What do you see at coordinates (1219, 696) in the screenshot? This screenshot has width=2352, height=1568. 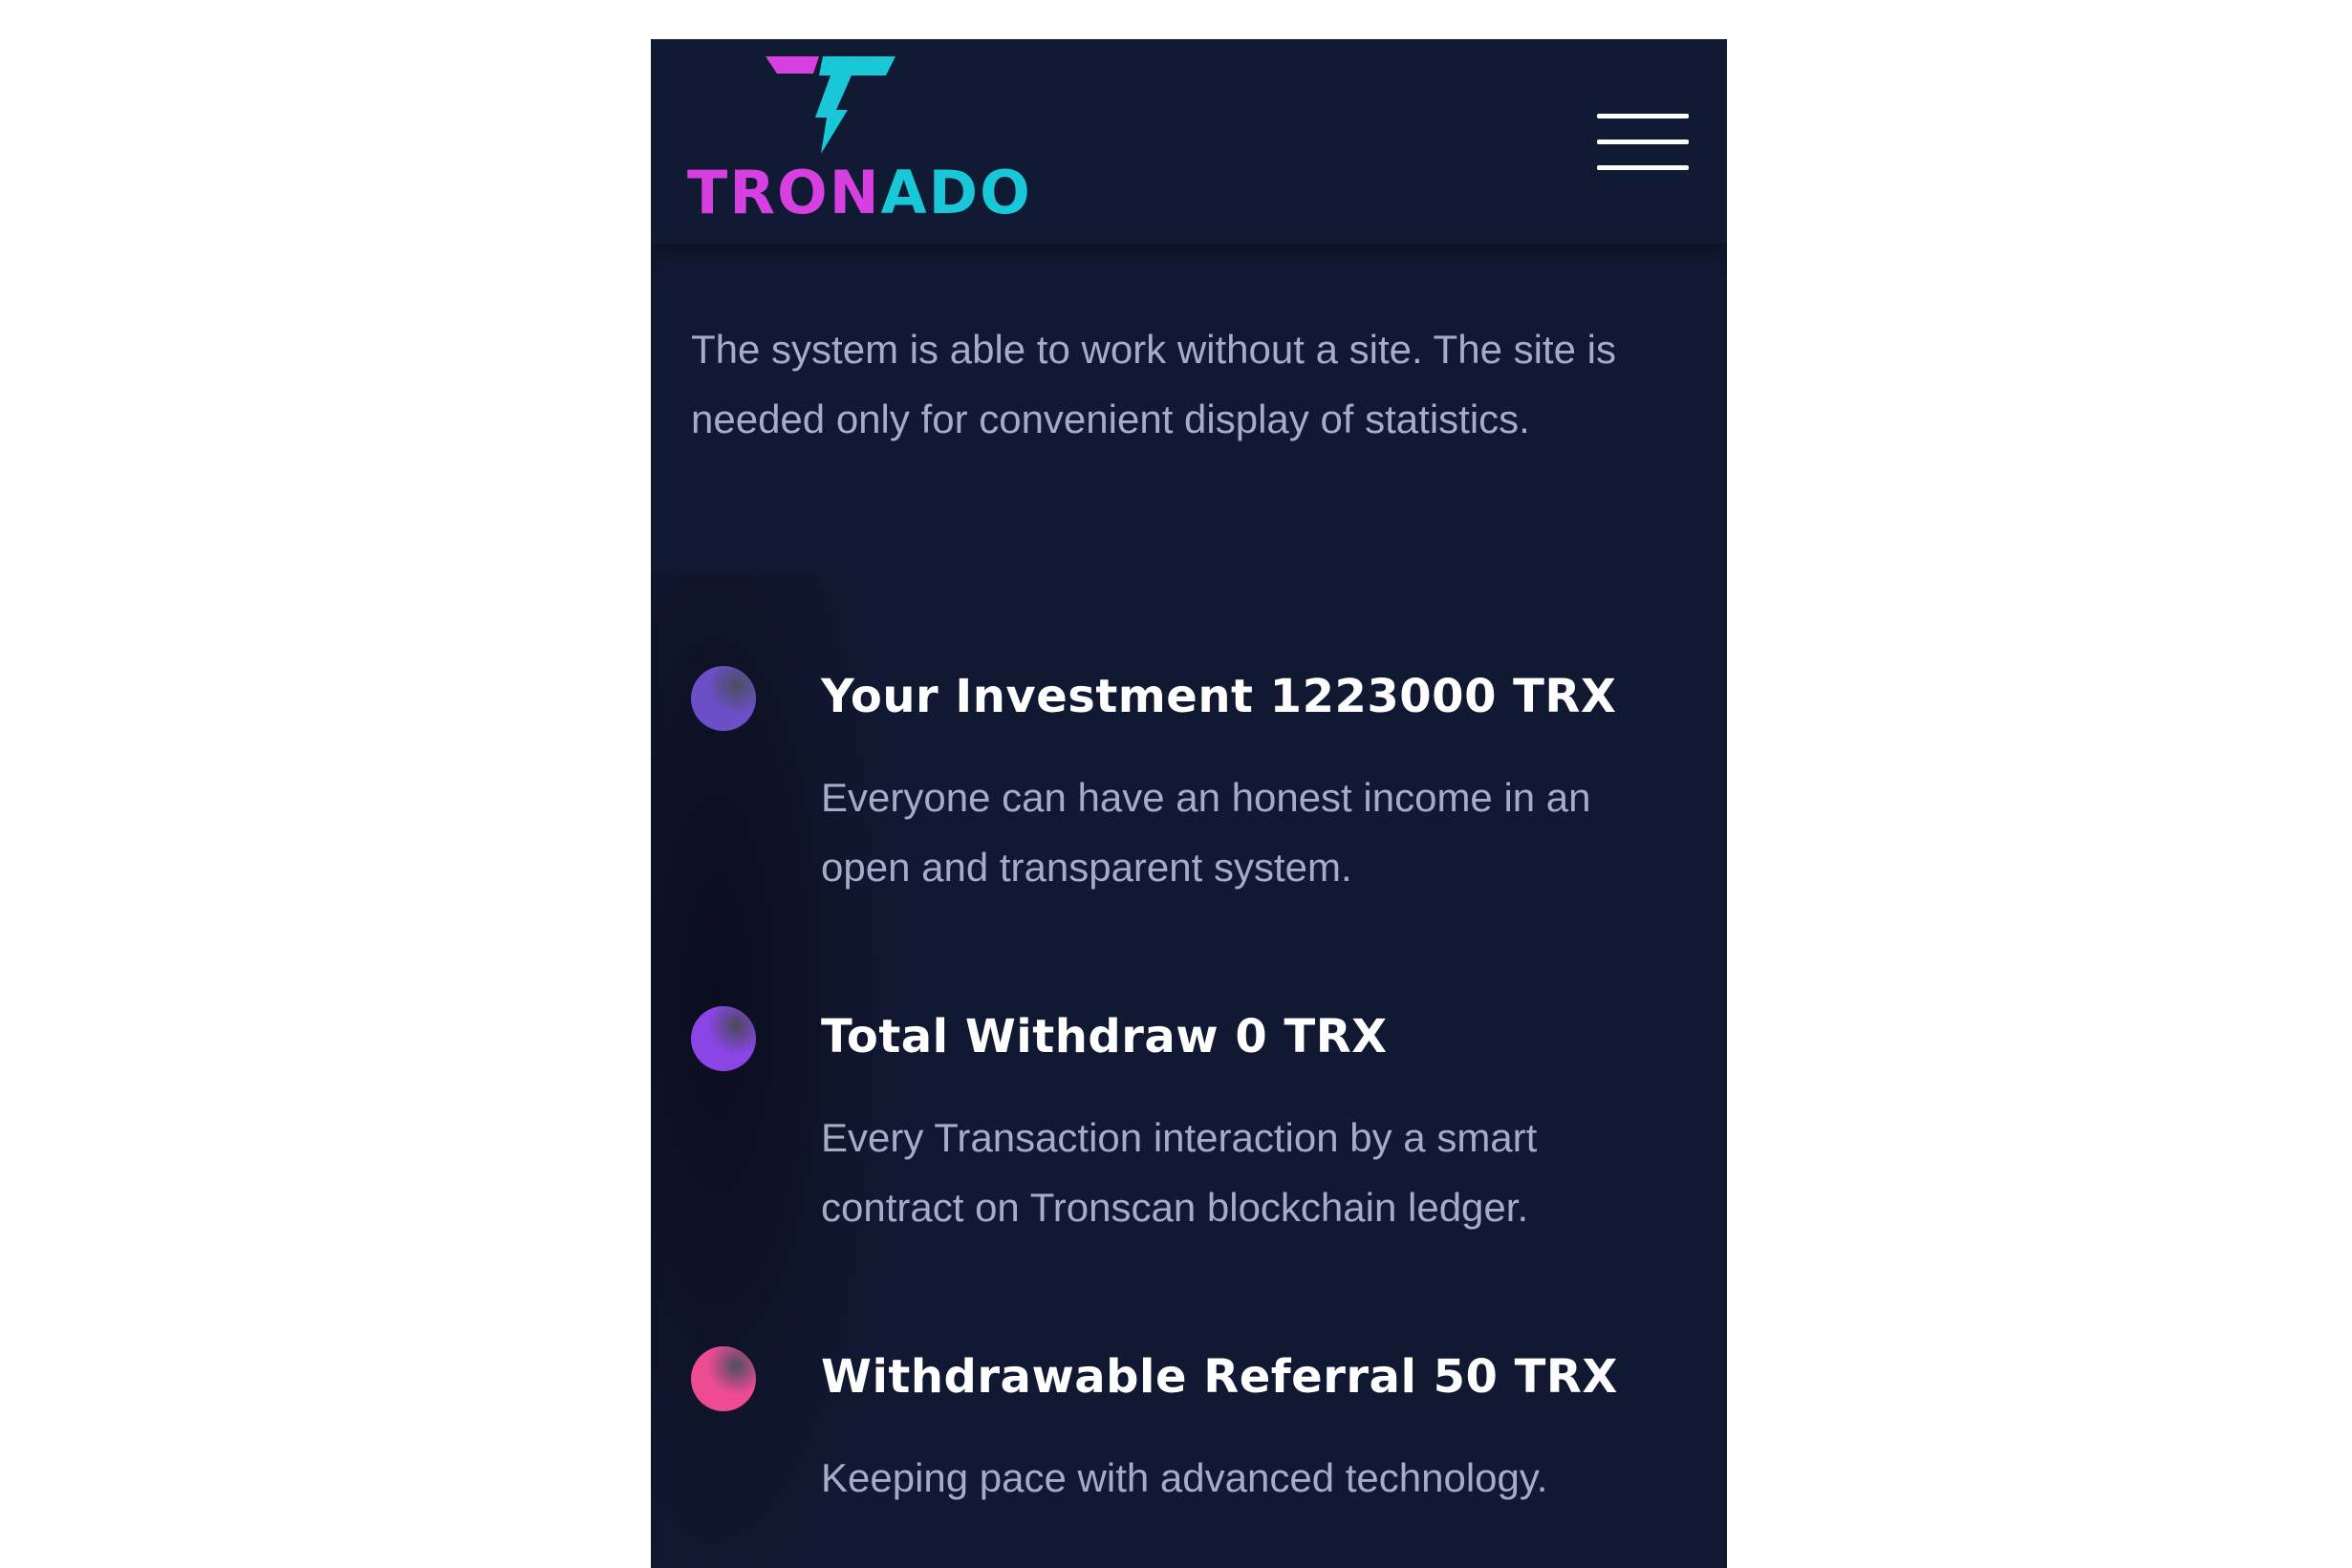 I see `investment-title: Your Investment 1223000 TRX` at bounding box center [1219, 696].